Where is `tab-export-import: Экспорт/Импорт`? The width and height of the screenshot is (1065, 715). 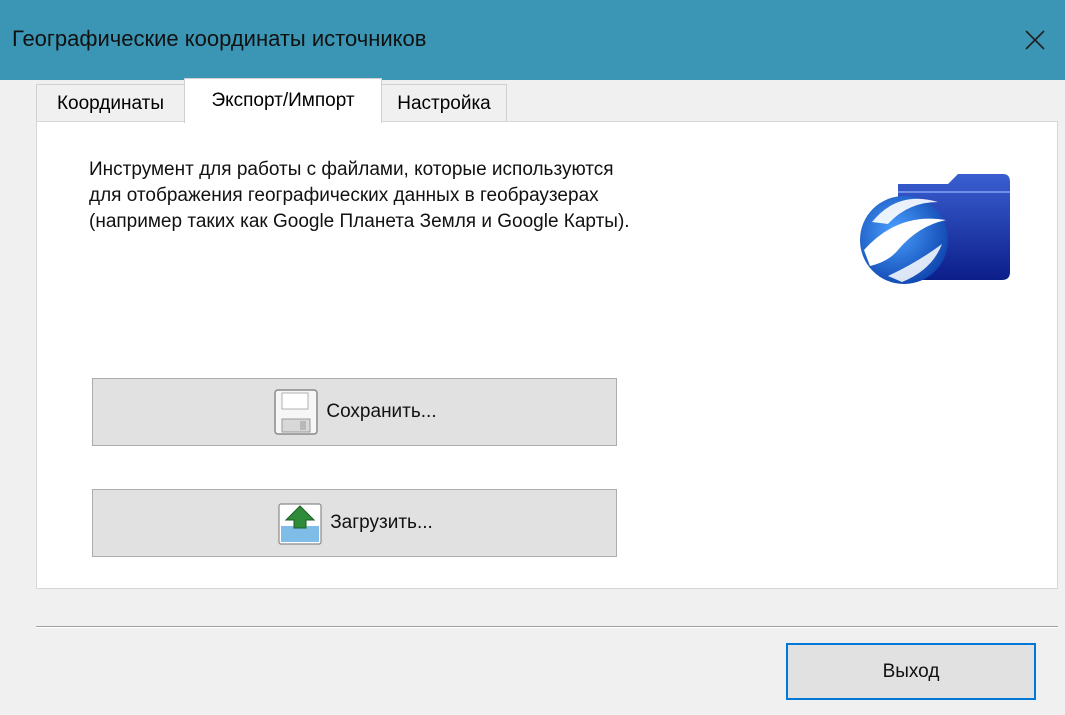
tab-export-import: Экспорт/Импорт is located at coordinates (283, 100).